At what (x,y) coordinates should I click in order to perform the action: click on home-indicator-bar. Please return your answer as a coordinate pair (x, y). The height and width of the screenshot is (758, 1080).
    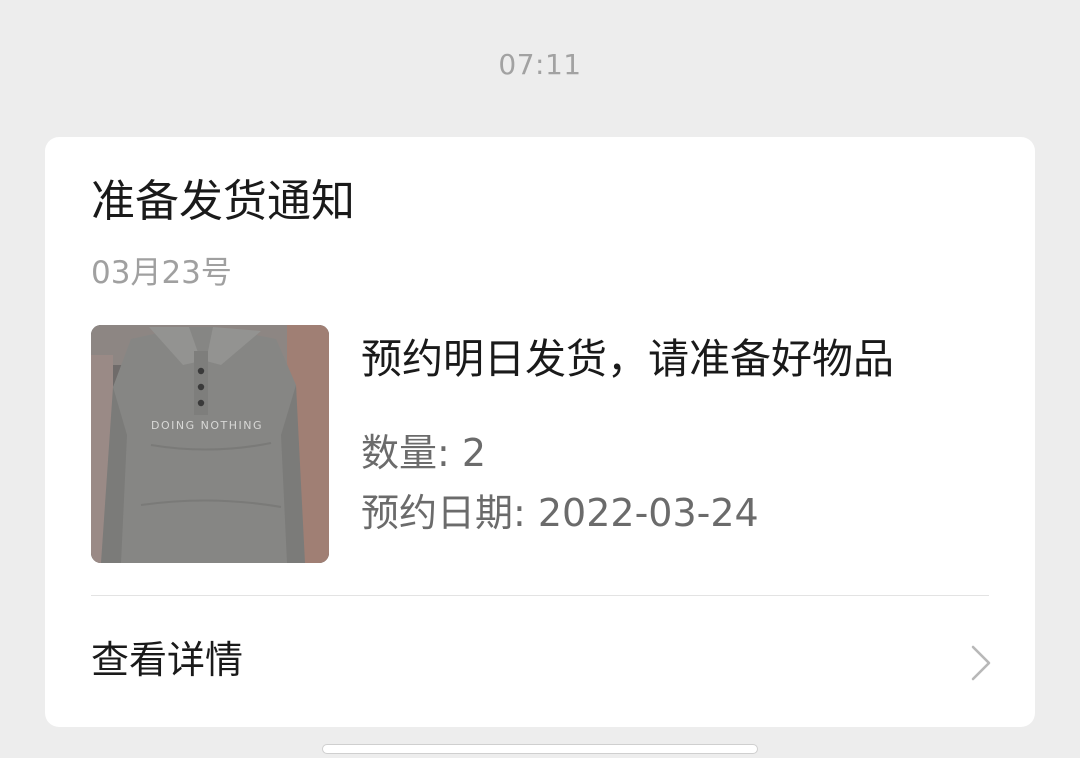
    Looking at the image, I should click on (540, 749).